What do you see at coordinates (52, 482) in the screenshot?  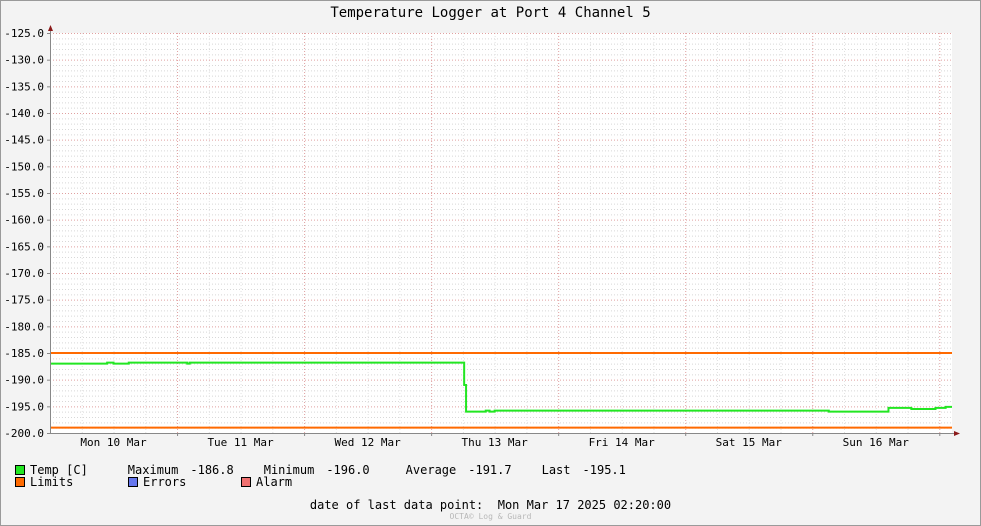 I see `limits-legend-label: Limits` at bounding box center [52, 482].